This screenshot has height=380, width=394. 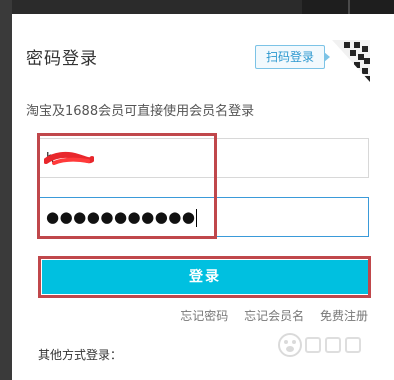 I want to click on text-caret, so click(x=197, y=218).